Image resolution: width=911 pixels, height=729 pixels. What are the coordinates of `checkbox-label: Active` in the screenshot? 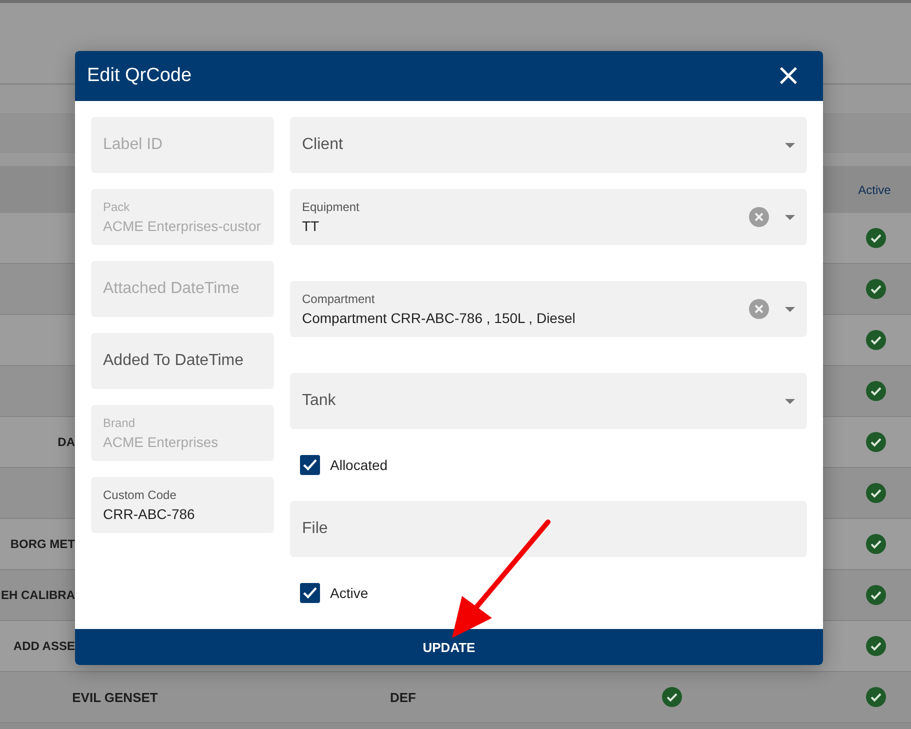 It's located at (349, 593).